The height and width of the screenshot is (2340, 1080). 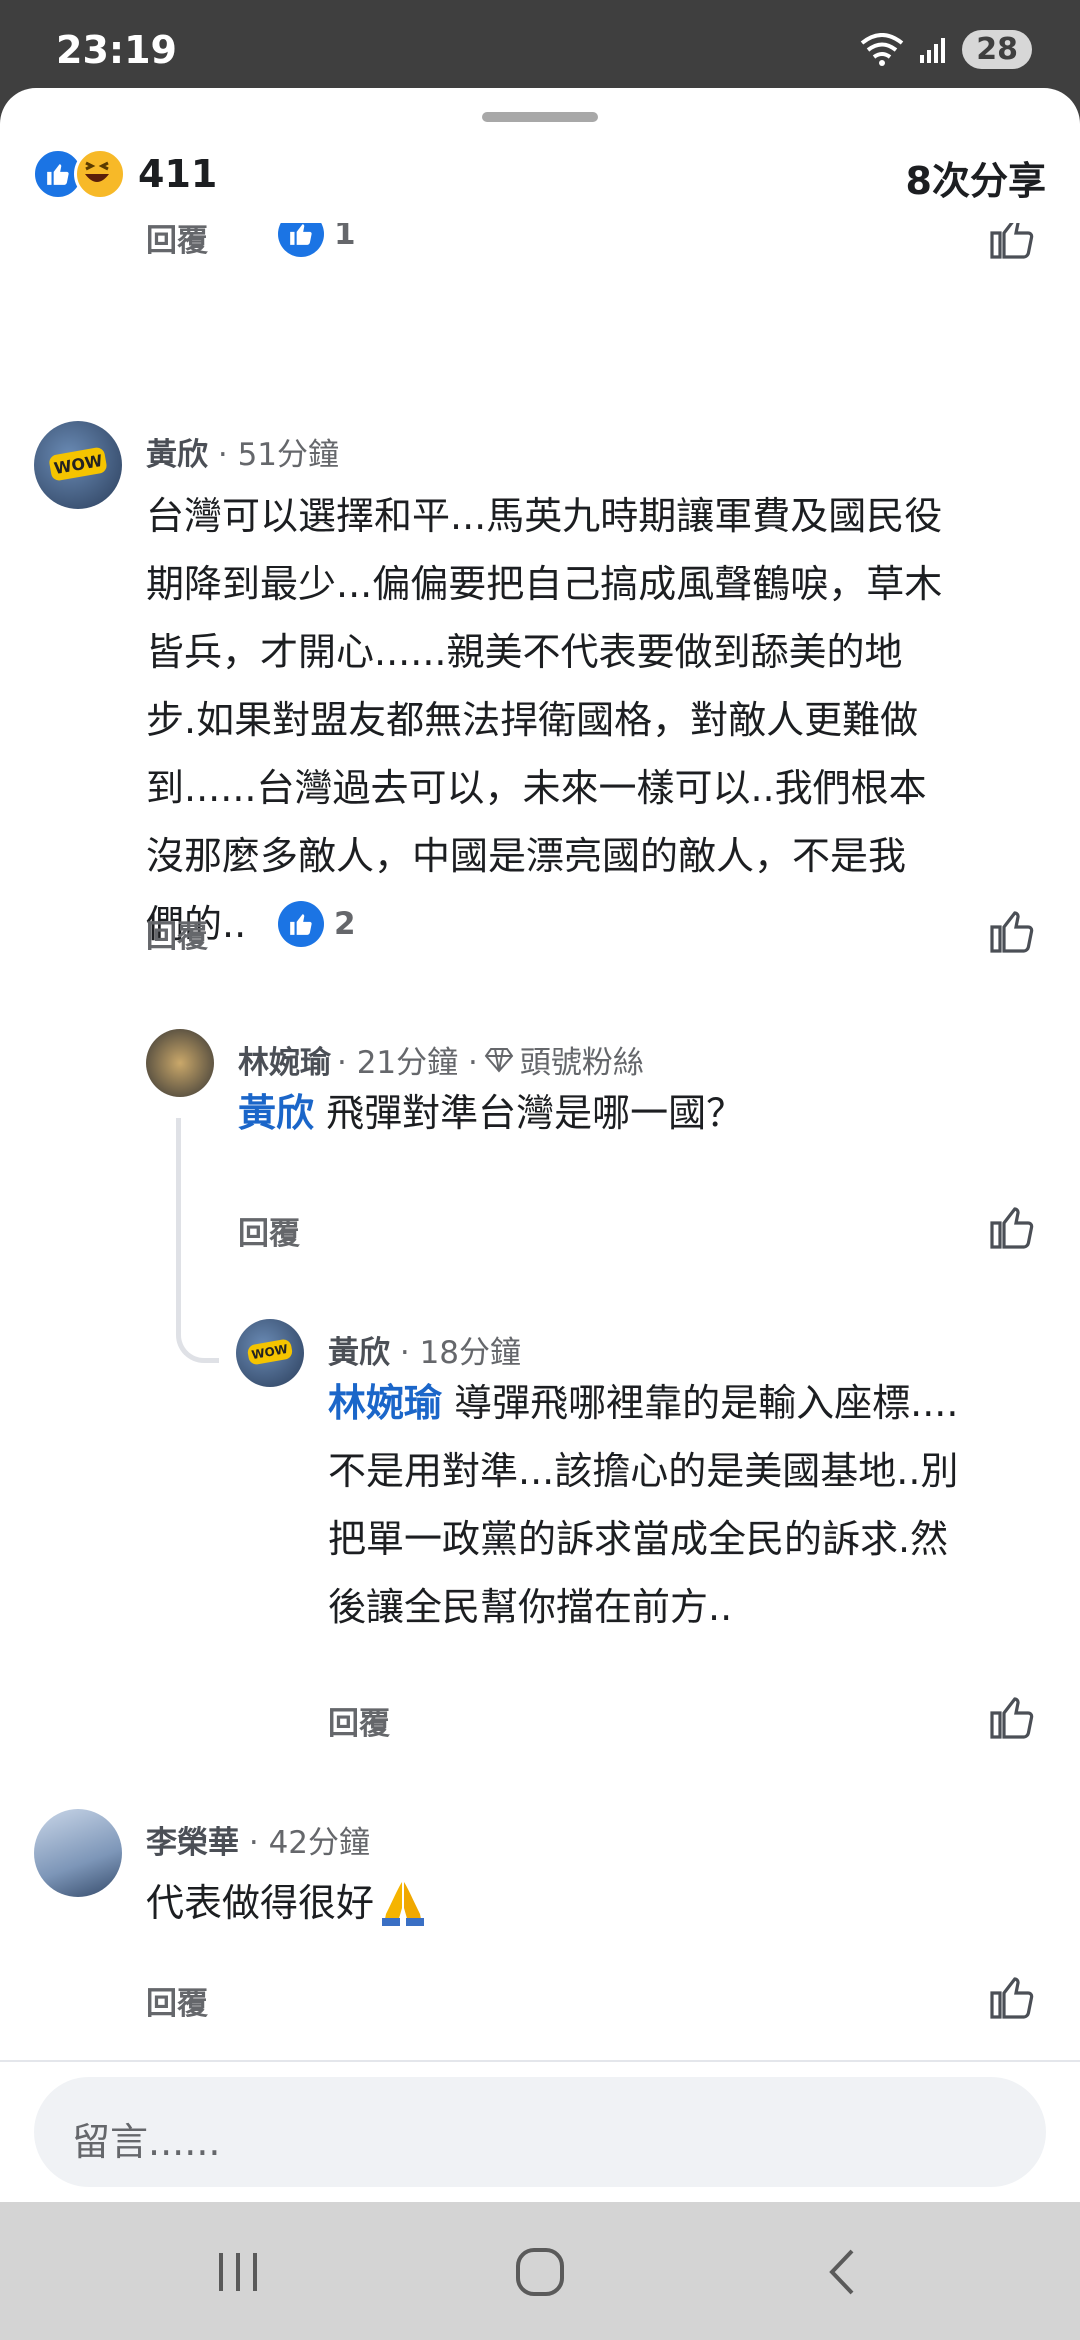 I want to click on like-count: 2, so click(x=345, y=924).